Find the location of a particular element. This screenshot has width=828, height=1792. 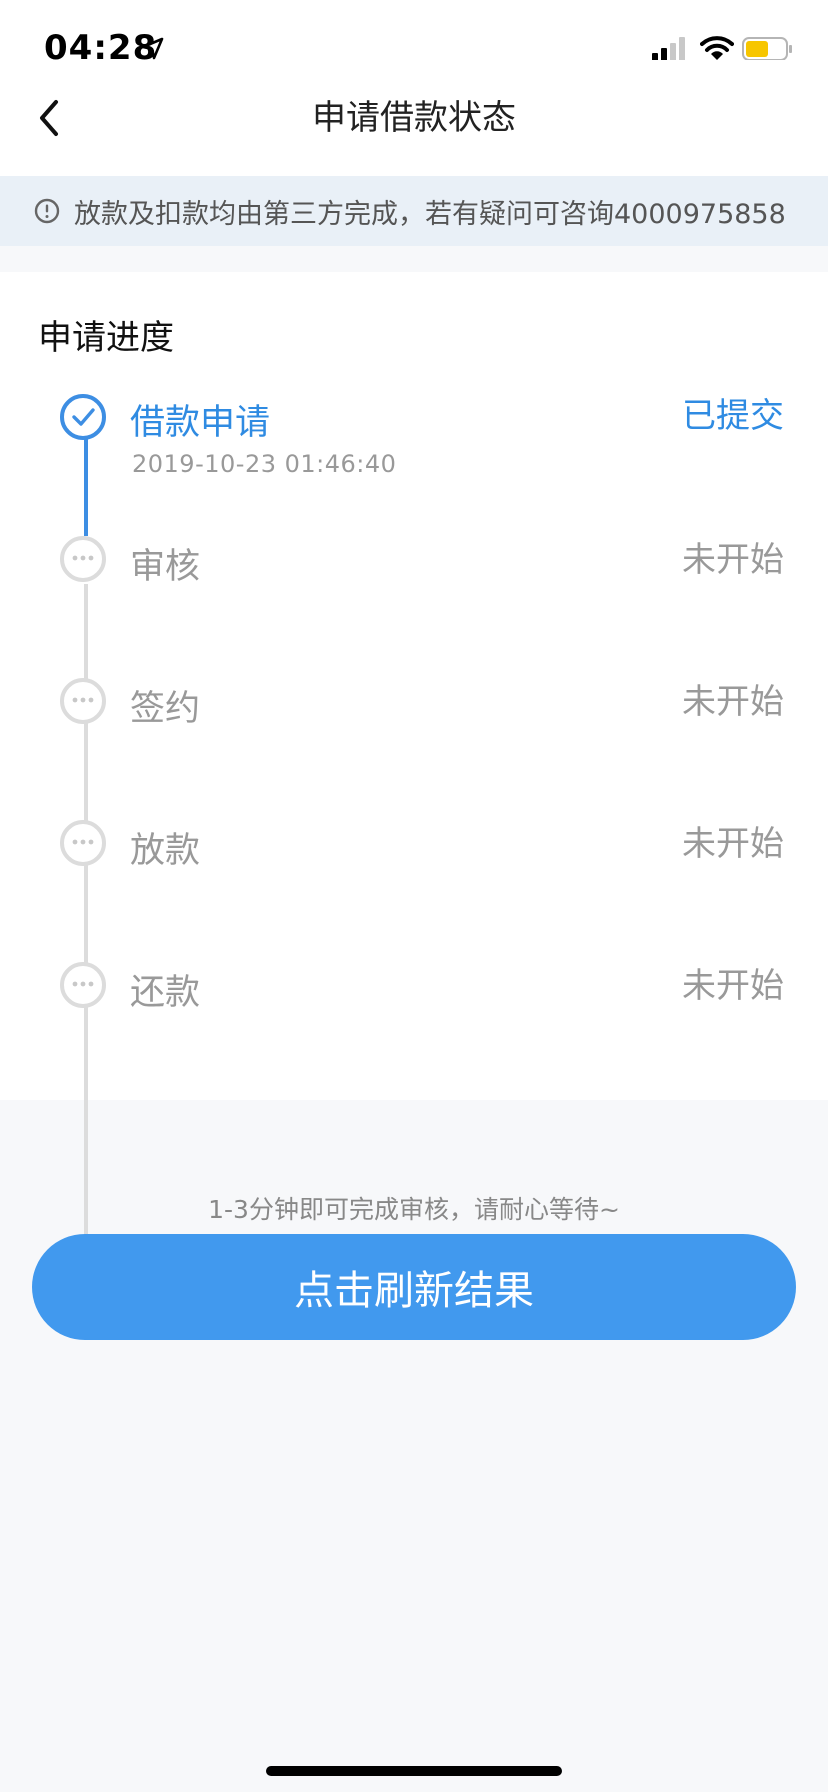

home-indicator is located at coordinates (414, 1771).